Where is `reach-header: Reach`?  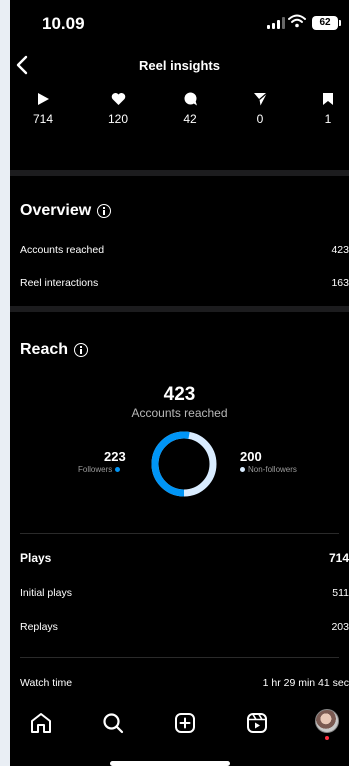 reach-header: Reach is located at coordinates (54, 350).